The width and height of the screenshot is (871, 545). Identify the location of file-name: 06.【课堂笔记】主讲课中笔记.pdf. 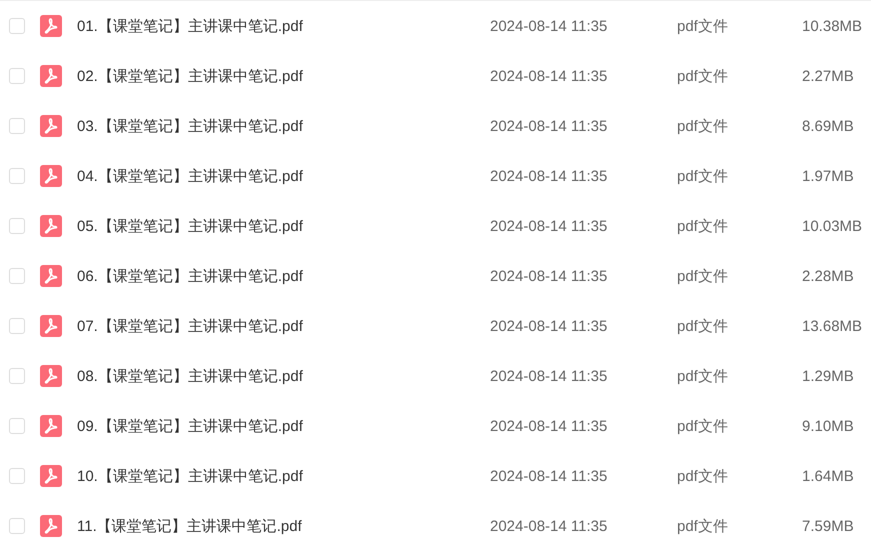
(283, 276).